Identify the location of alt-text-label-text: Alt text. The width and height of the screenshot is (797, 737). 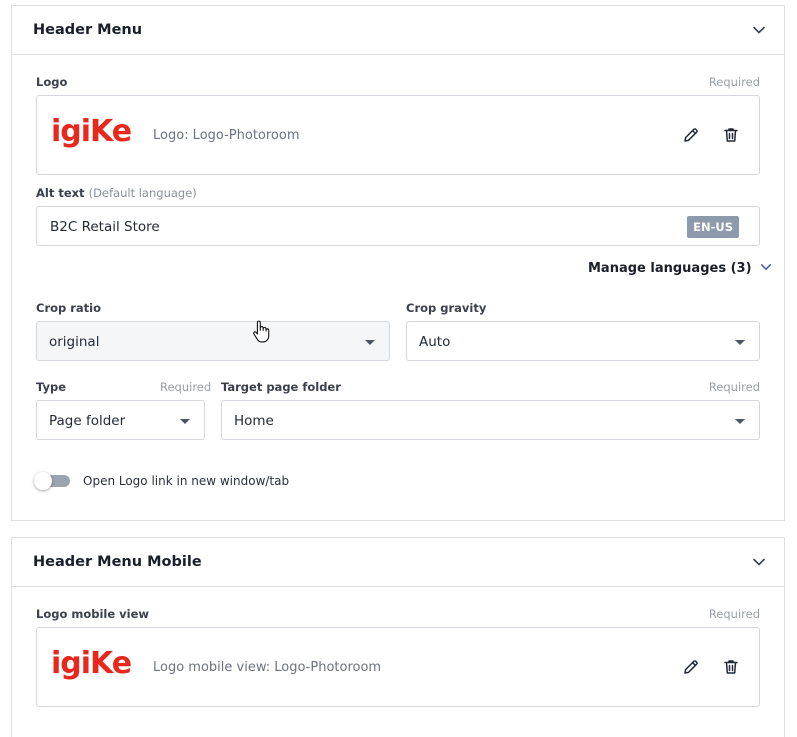
(60, 193).